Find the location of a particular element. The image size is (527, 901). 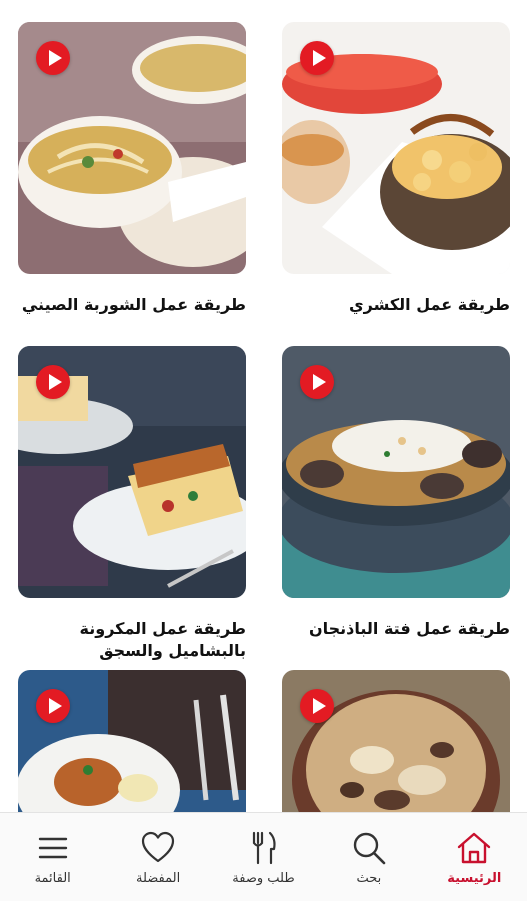

recipe-card-eggplant-fatteh: طريقة عمل فتة الباذنجان is located at coordinates (396, 496).